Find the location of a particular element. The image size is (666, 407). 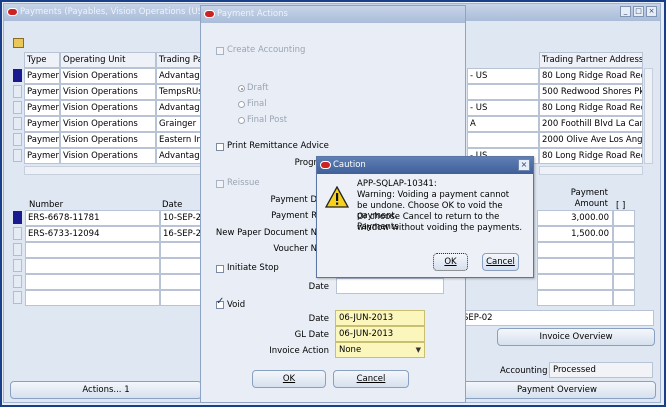

sep-date-field: SEP-02 is located at coordinates (556, 318).